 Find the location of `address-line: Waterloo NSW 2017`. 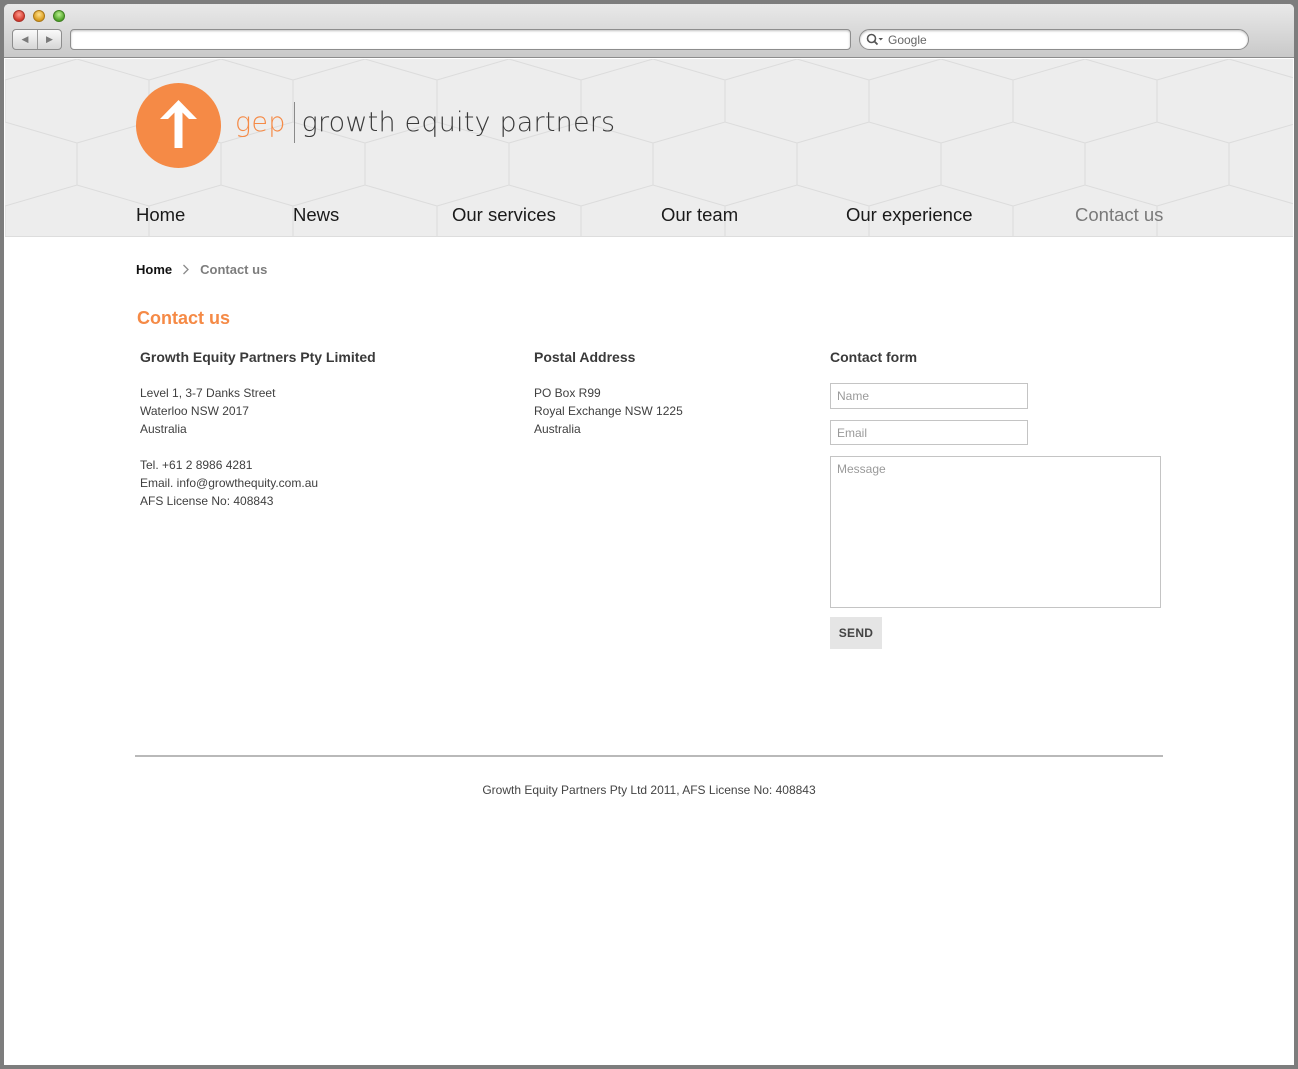

address-line: Waterloo NSW 2017 is located at coordinates (194, 411).